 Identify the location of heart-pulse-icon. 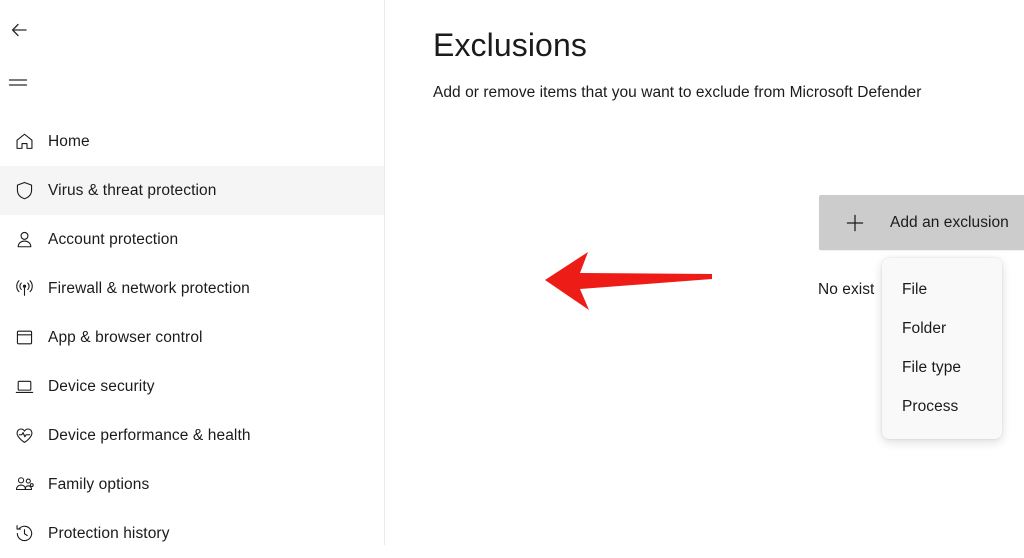
(24, 435).